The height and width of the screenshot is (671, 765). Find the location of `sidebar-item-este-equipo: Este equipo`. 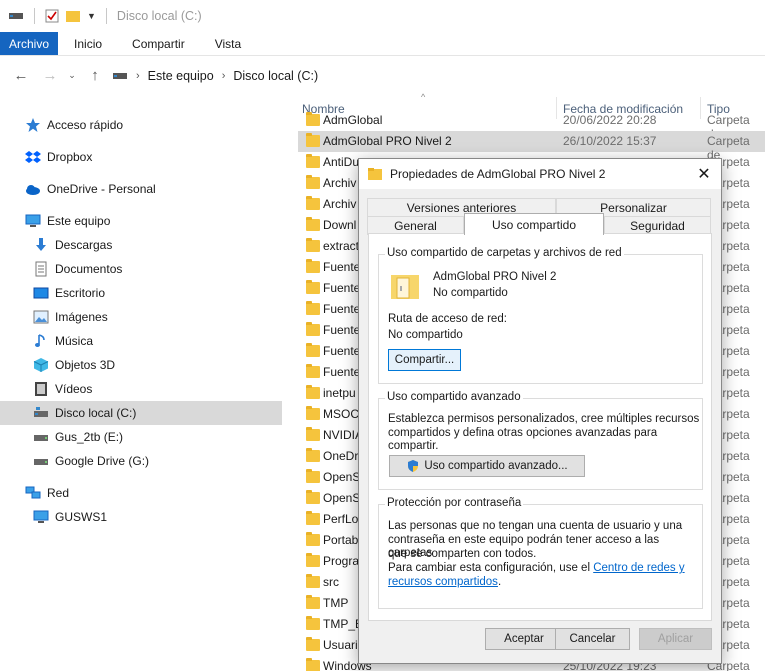

sidebar-item-este-equipo: Este equipo is located at coordinates (67, 221).